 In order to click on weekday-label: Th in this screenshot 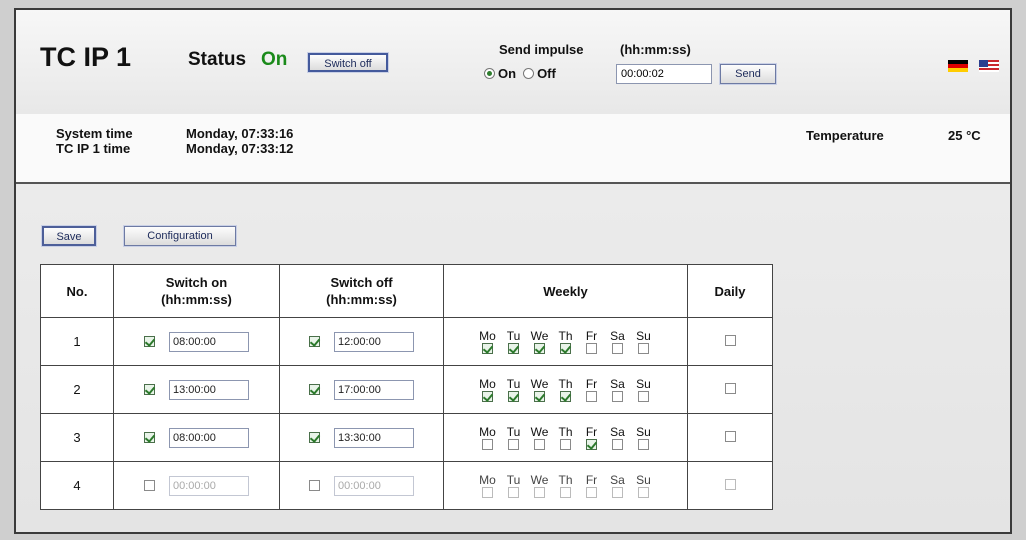, I will do `click(565, 479)`.